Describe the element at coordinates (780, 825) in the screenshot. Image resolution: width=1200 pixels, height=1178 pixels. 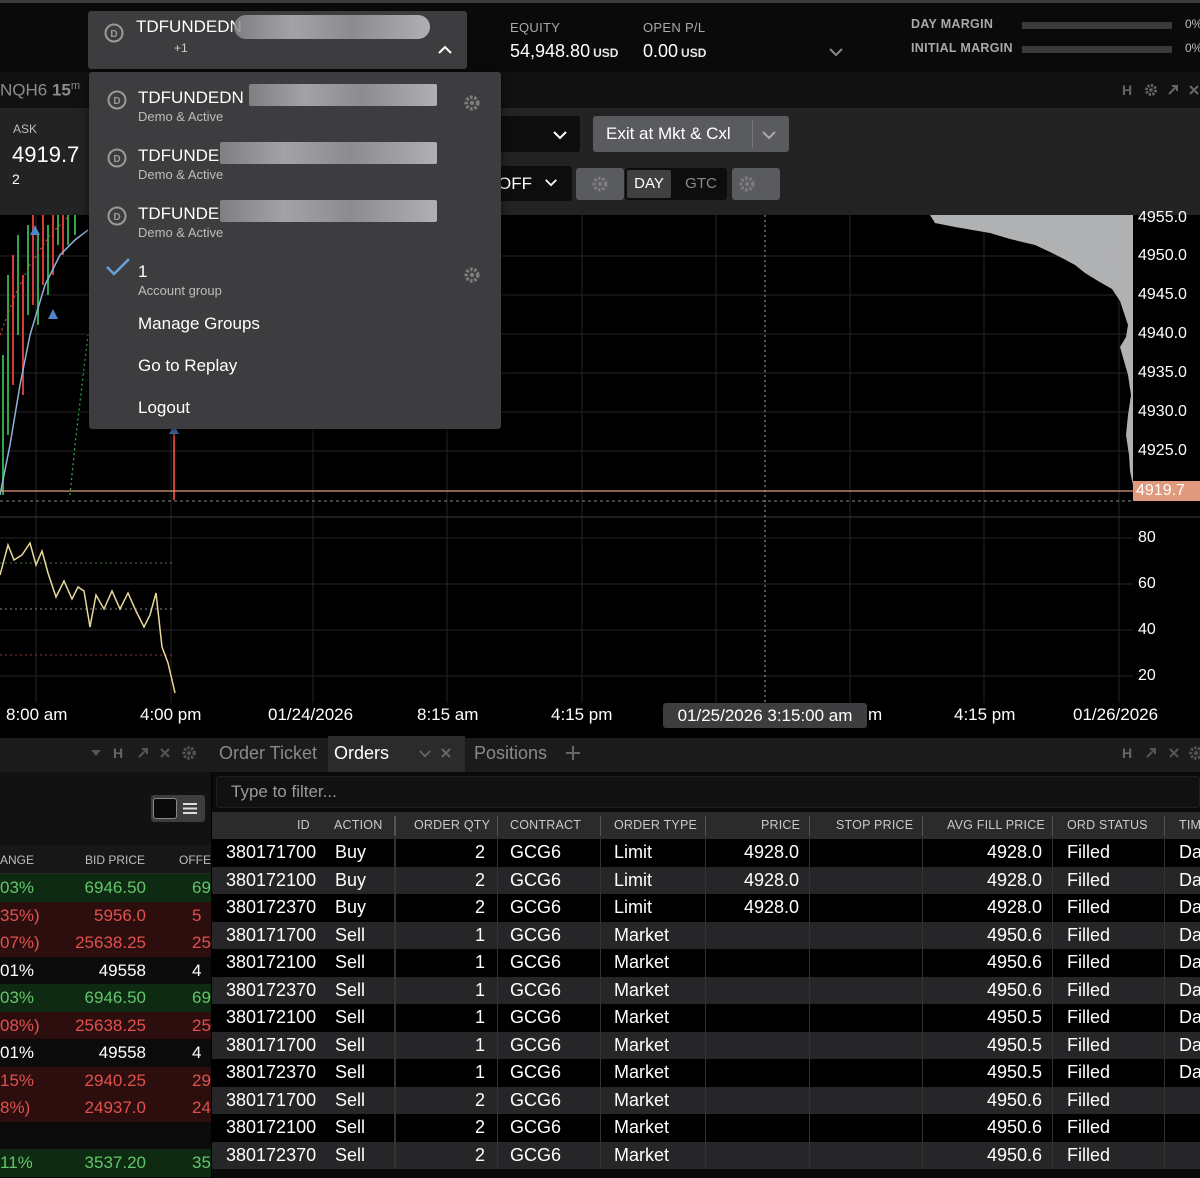
I see `col-price: PRICE` at that location.